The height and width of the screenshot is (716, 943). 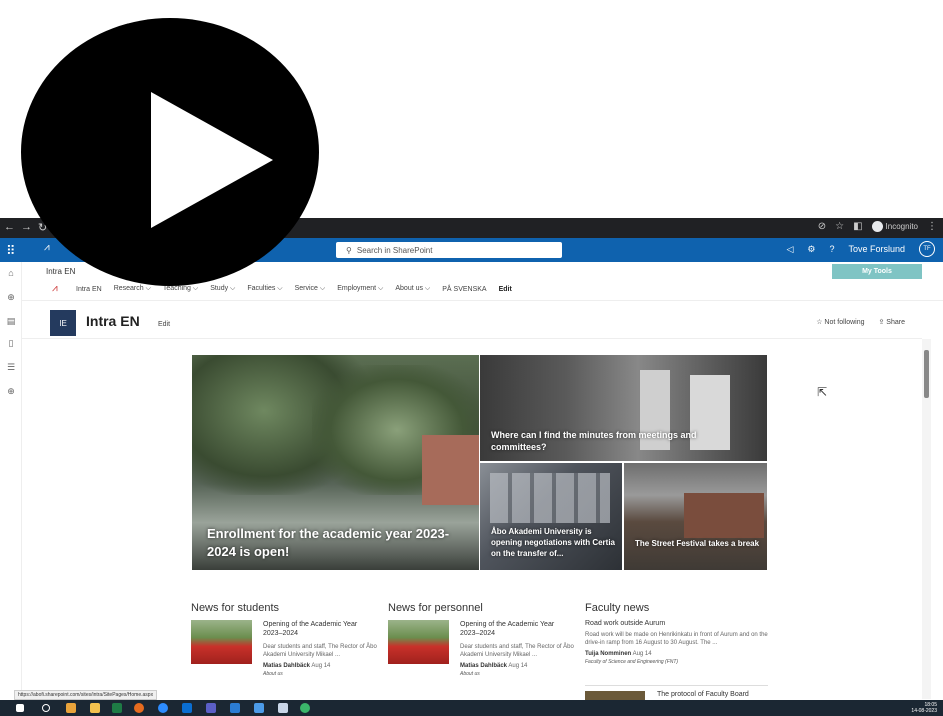 I want to click on site-edit-link: Edit, so click(x=164, y=324).